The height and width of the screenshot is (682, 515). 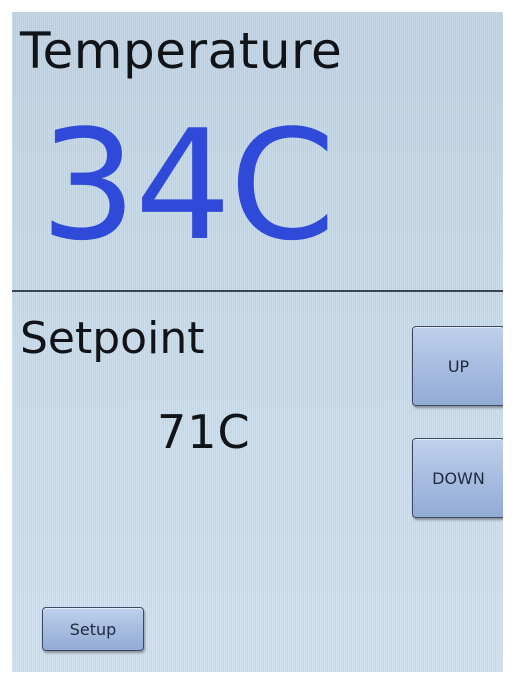 I want to click on up-button-label: UP, so click(x=458, y=366).